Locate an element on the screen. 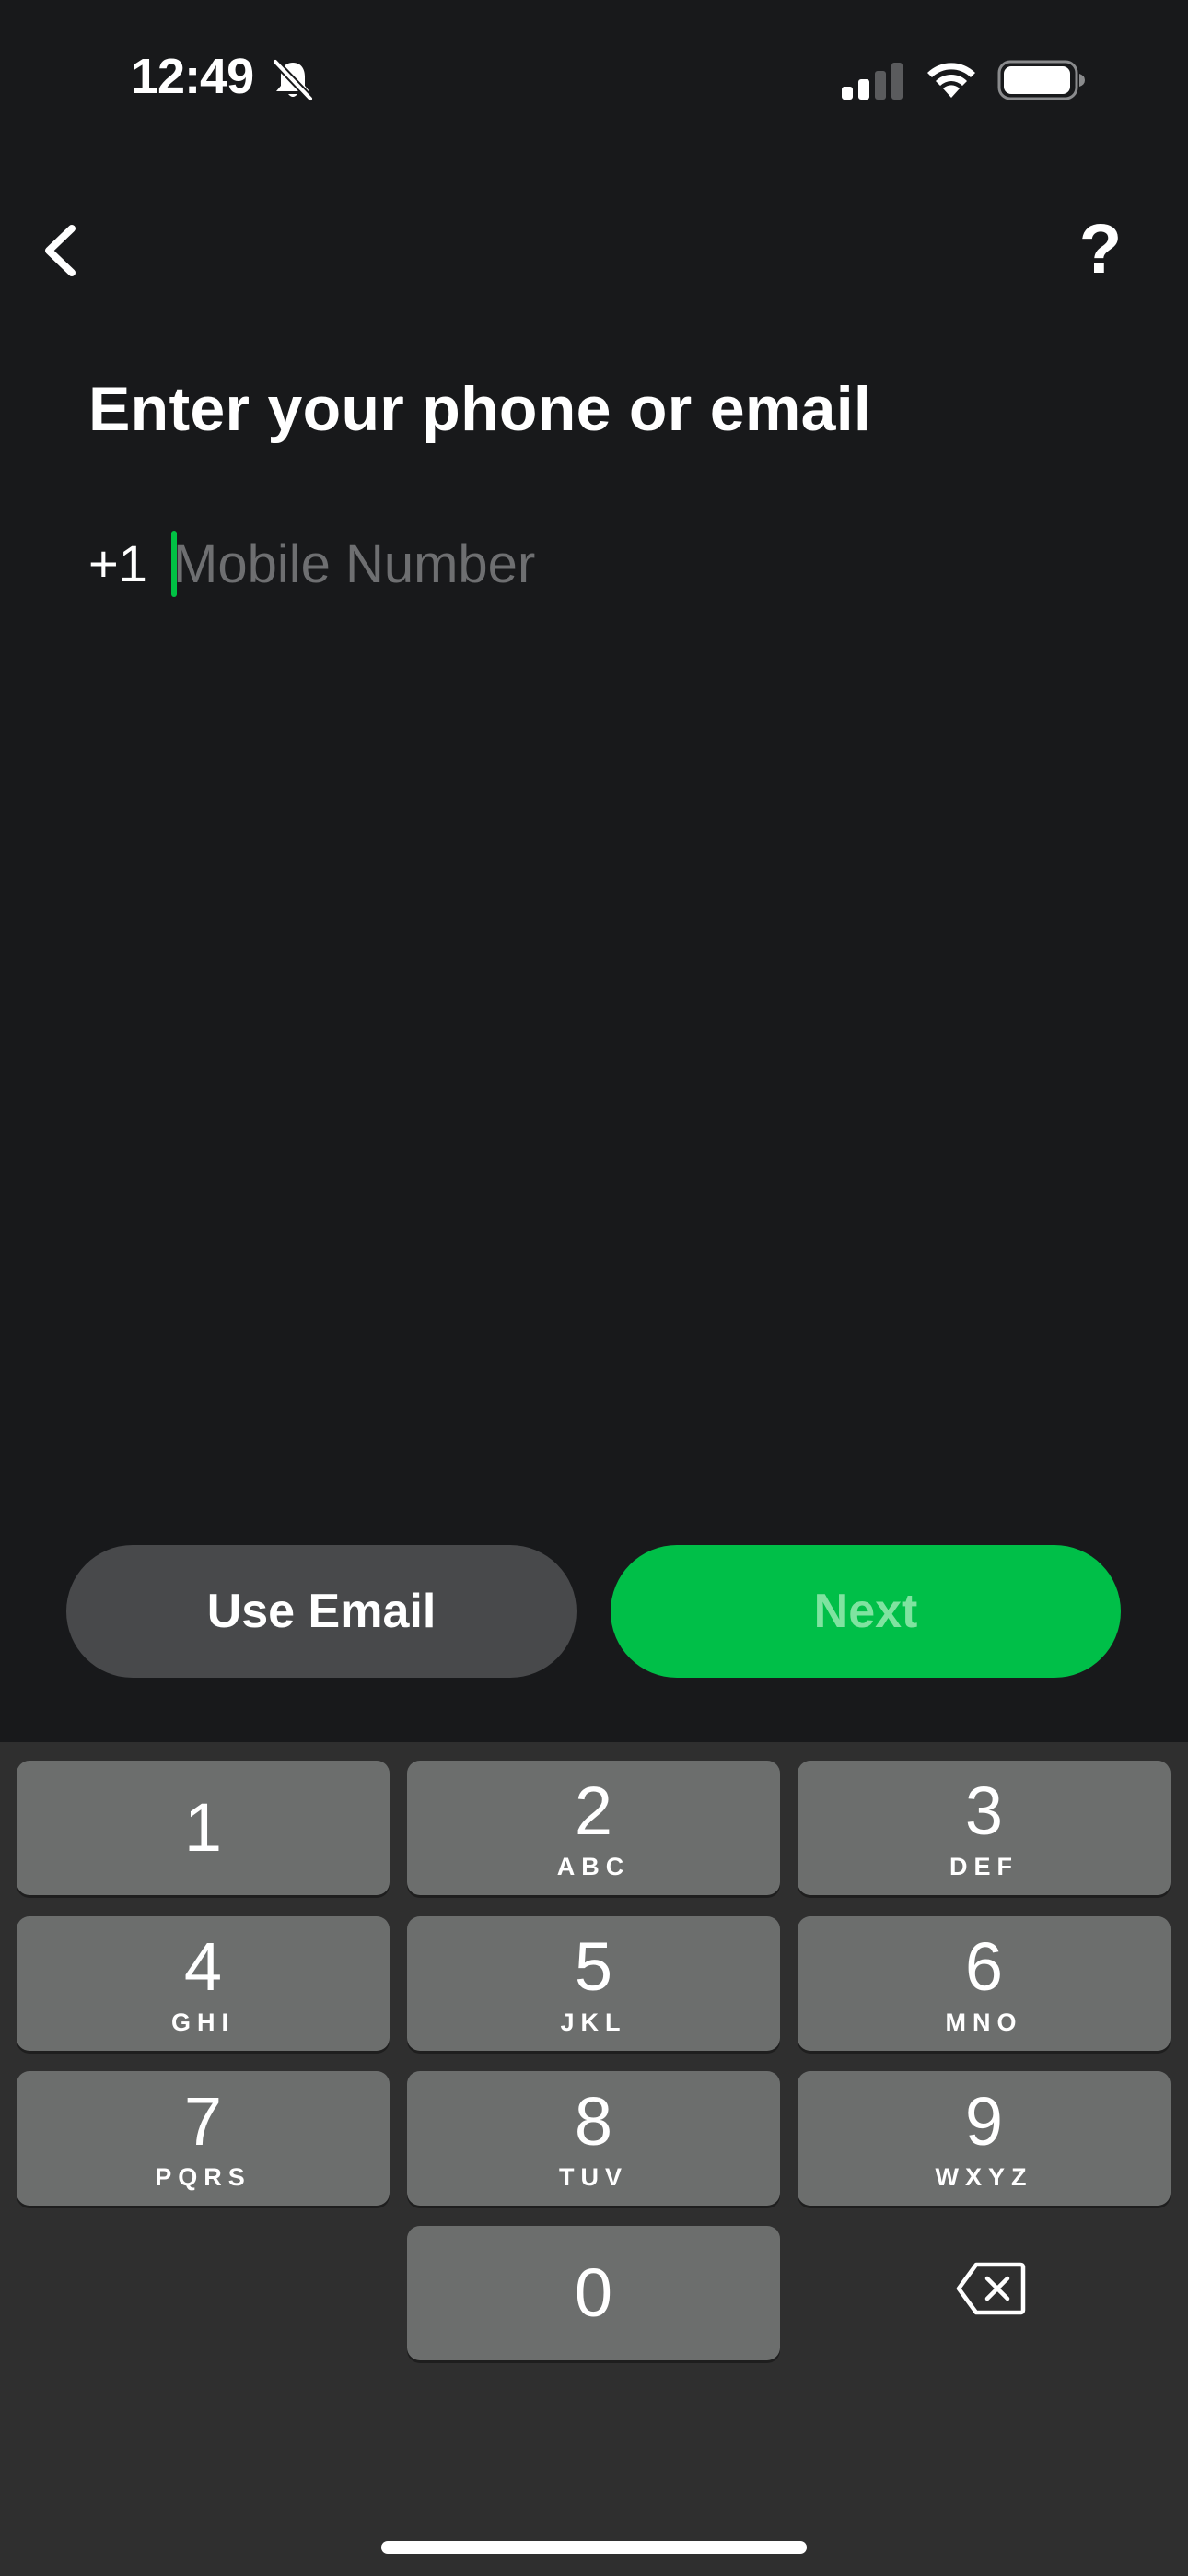 This screenshot has width=1188, height=2576. key-letters: GHI is located at coordinates (202, 2022).